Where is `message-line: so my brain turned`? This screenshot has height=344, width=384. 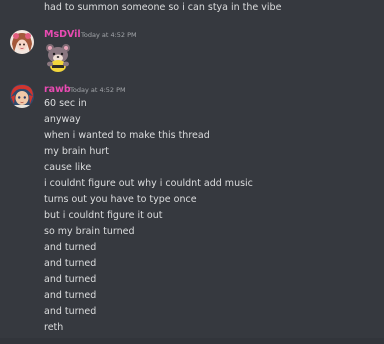
message-line: so my brain turned is located at coordinates (89, 231).